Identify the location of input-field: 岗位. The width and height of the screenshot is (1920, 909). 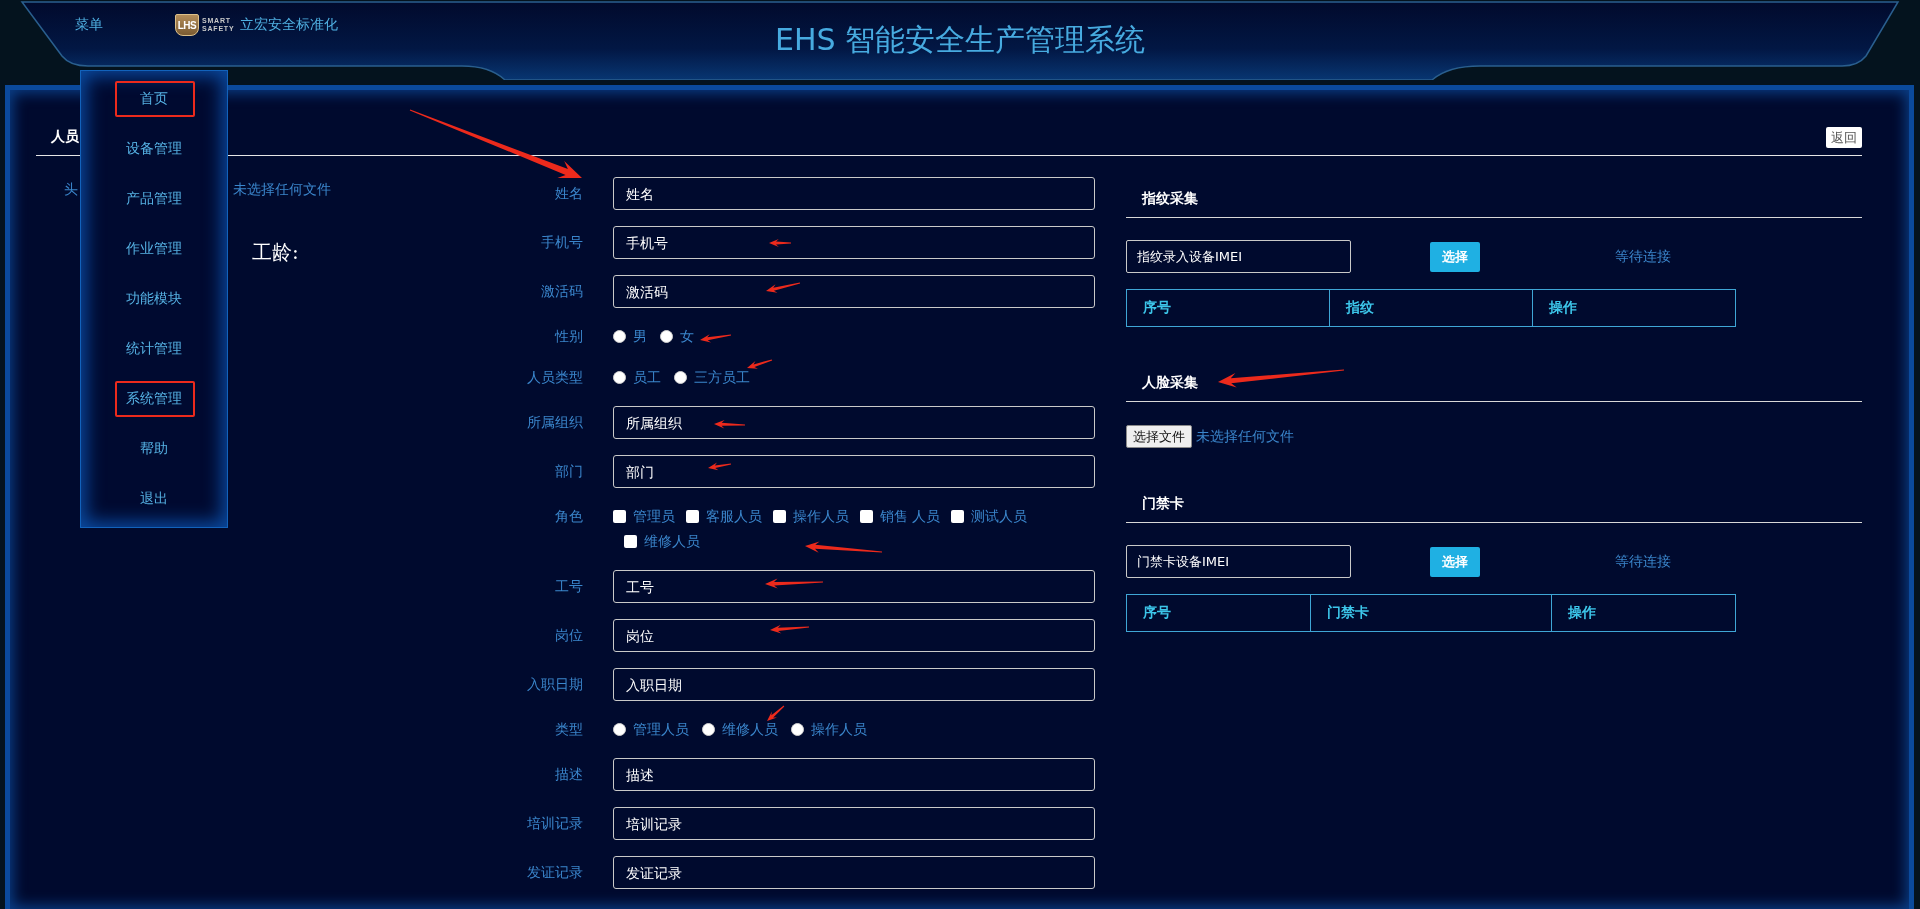
(854, 635).